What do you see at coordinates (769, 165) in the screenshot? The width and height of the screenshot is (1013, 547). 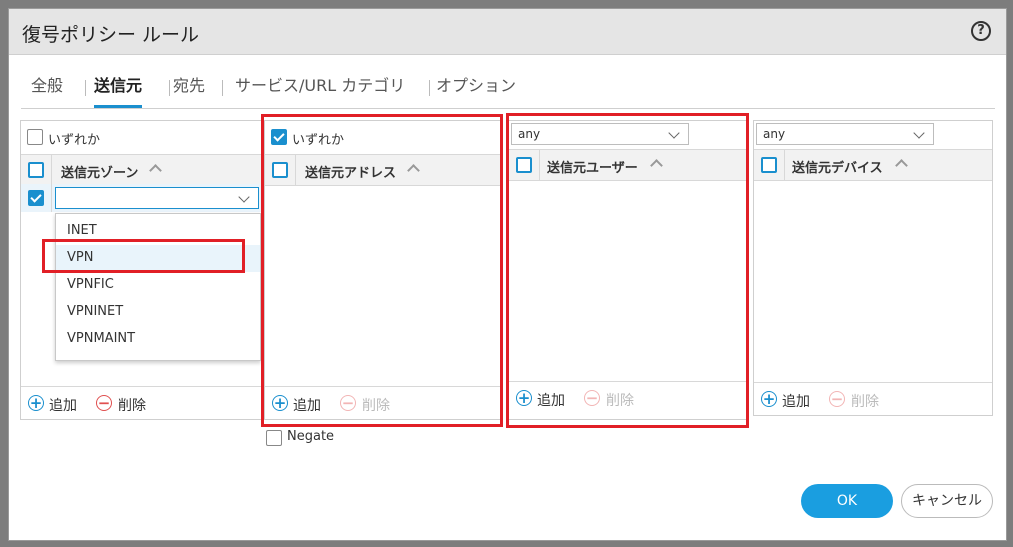 I see `device-select-all-checkbox` at bounding box center [769, 165].